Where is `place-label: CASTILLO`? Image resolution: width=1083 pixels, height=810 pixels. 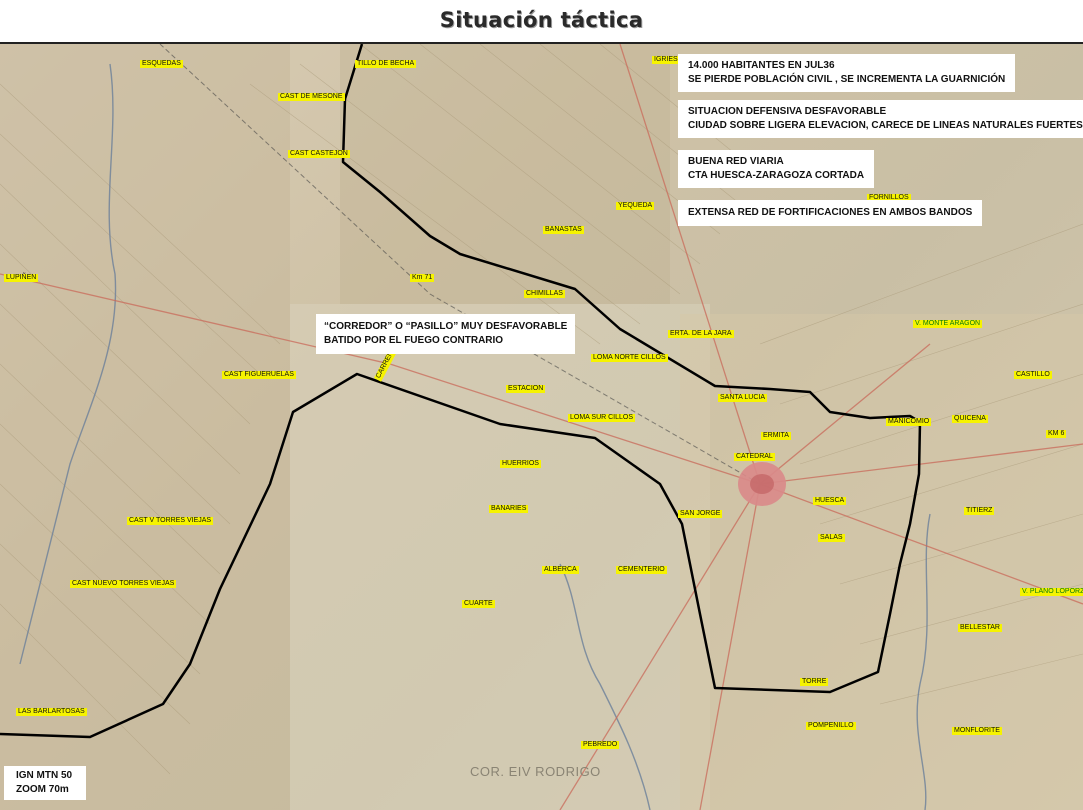 place-label: CASTILLO is located at coordinates (1033, 375).